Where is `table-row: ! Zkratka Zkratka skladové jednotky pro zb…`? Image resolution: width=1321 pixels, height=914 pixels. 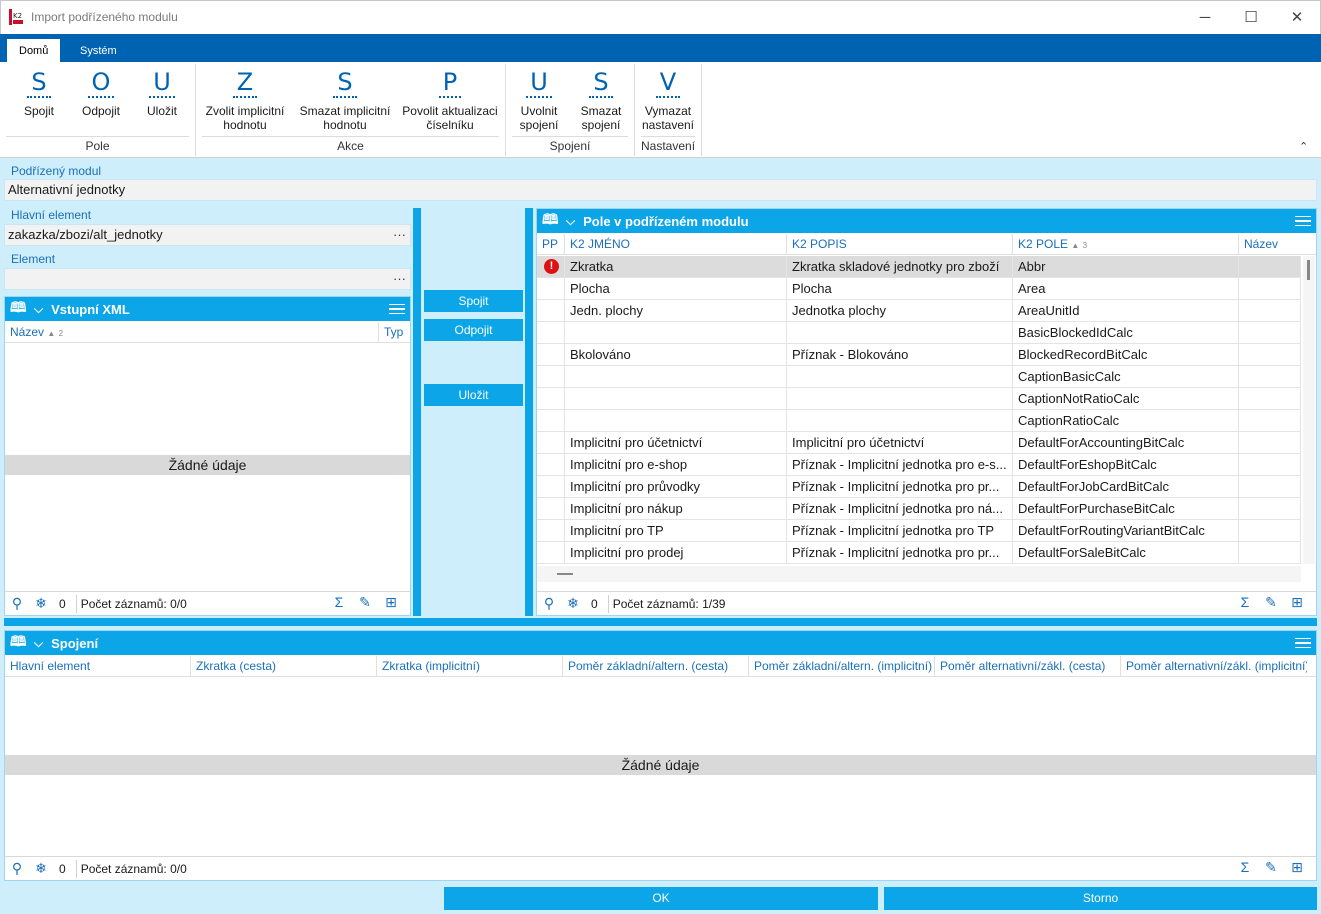 table-row: ! Zkratka Zkratka skladové jednotky pro zb… is located at coordinates (919, 267).